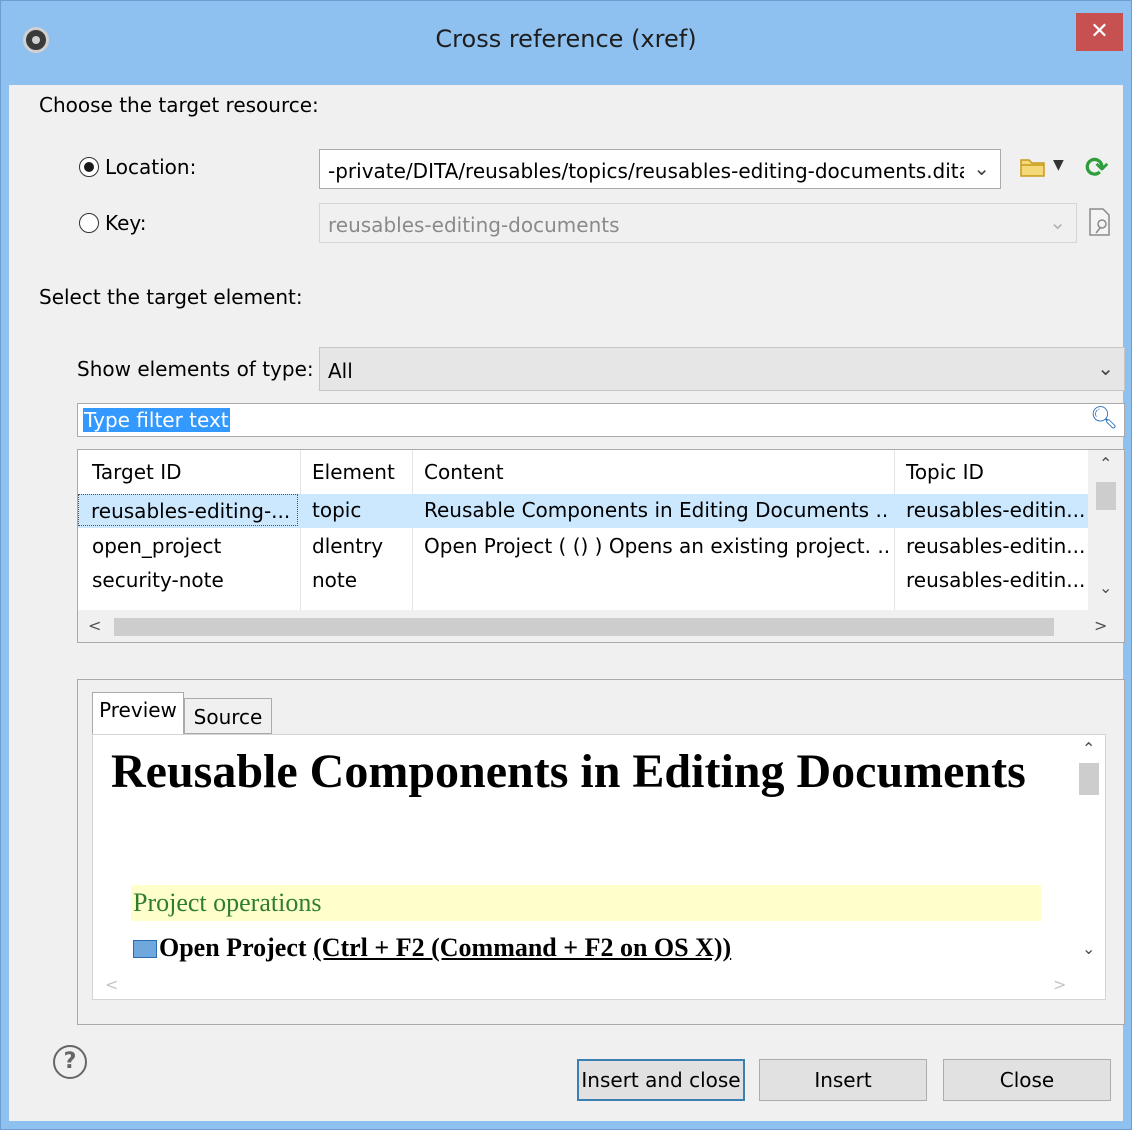 The image size is (1132, 1130). What do you see at coordinates (1033, 170) in the screenshot?
I see `browse-folder-icon` at bounding box center [1033, 170].